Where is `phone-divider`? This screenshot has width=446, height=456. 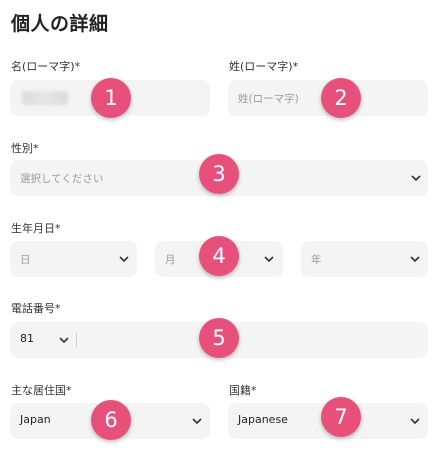
phone-divider is located at coordinates (76, 340).